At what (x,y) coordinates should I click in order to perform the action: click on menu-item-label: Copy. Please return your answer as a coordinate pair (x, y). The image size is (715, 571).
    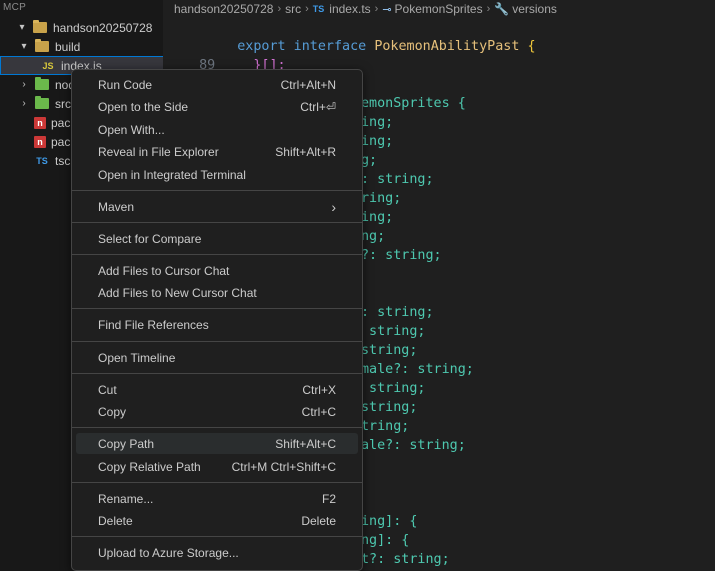
    Looking at the image, I should click on (112, 411).